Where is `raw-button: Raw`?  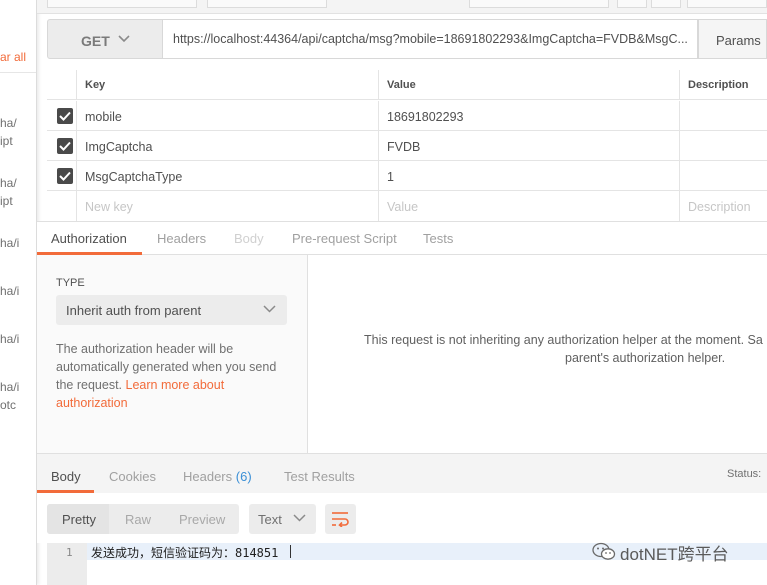 raw-button: Raw is located at coordinates (138, 519).